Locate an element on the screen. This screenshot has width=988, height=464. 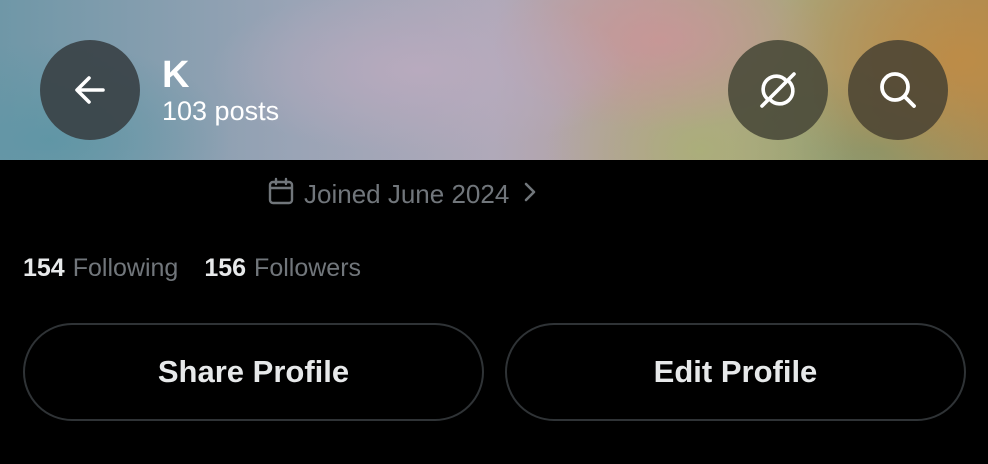
joined-date-row: Joined June 2024 is located at coordinates (402, 194).